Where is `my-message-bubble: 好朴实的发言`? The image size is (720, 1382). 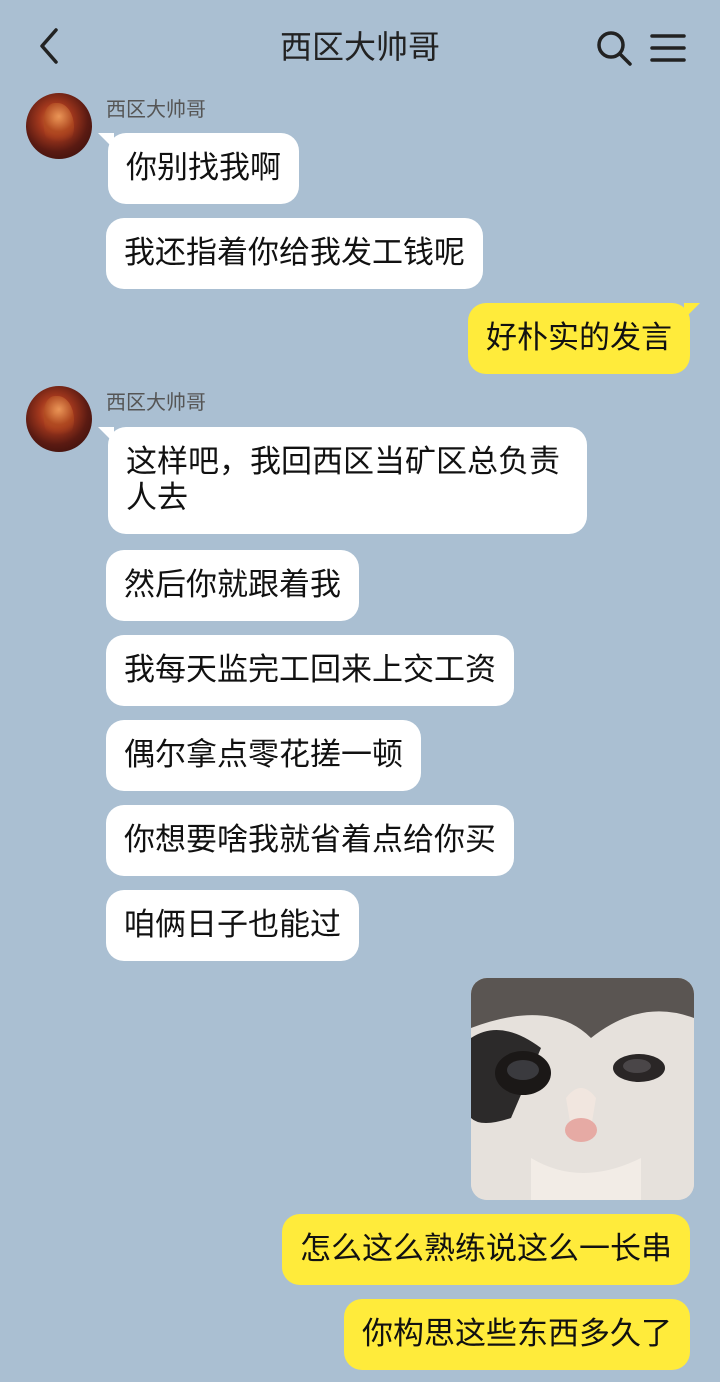
my-message-bubble: 好朴实的发言 is located at coordinates (584, 338).